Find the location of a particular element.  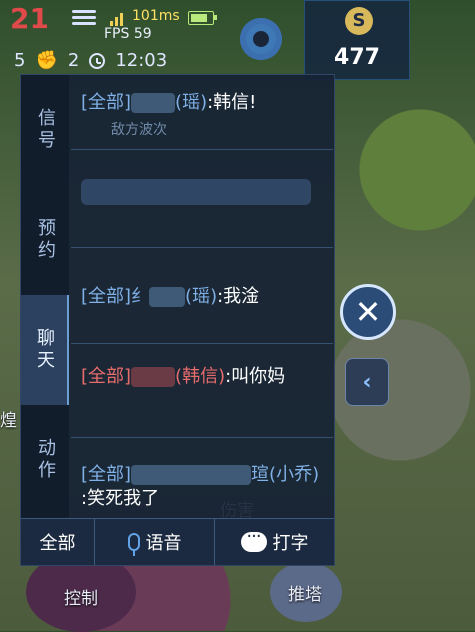

collapse-button: ‹ is located at coordinates (367, 382).